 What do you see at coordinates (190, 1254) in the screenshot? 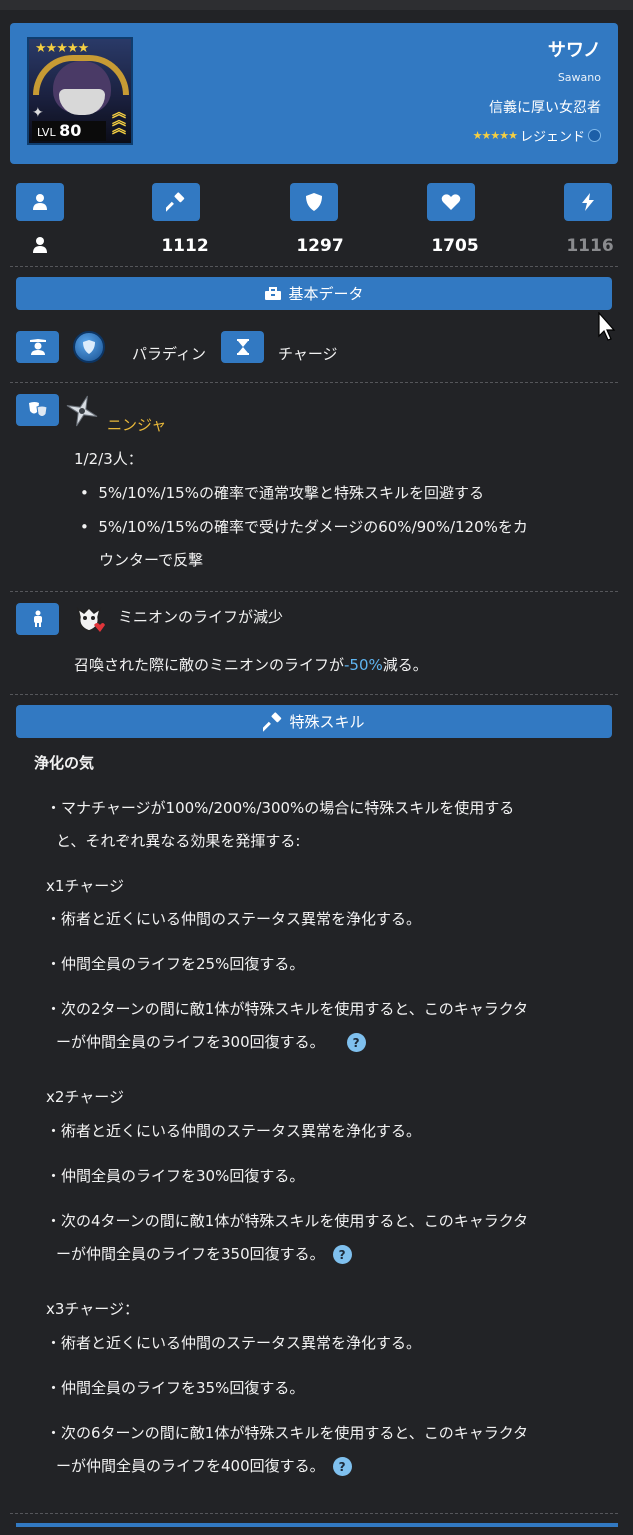
I see `charge-2-line-3-cont-text: ーが仲間全員のライフを350回復する。` at bounding box center [190, 1254].